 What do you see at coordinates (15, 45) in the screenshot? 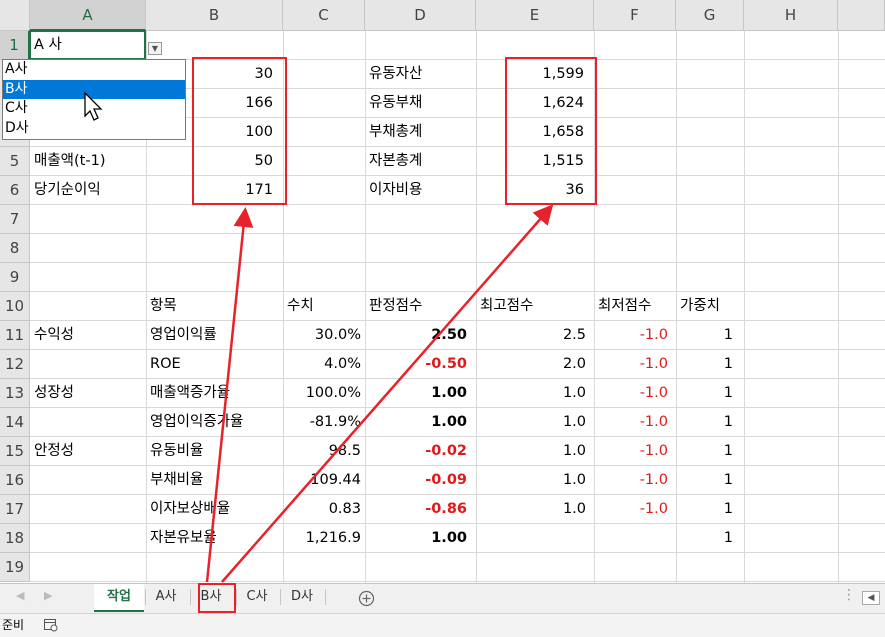
I see `row-header-1: 1` at bounding box center [15, 45].